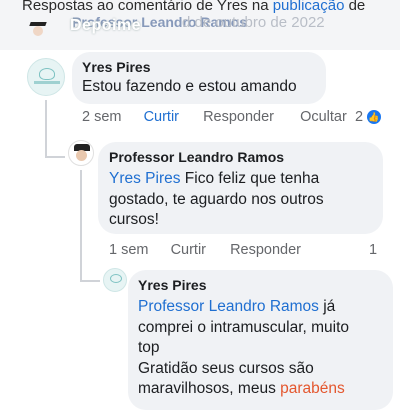 The width and height of the screenshot is (400, 410). What do you see at coordinates (106, 25) in the screenshot?
I see `overlay-label: Depoime` at bounding box center [106, 25].